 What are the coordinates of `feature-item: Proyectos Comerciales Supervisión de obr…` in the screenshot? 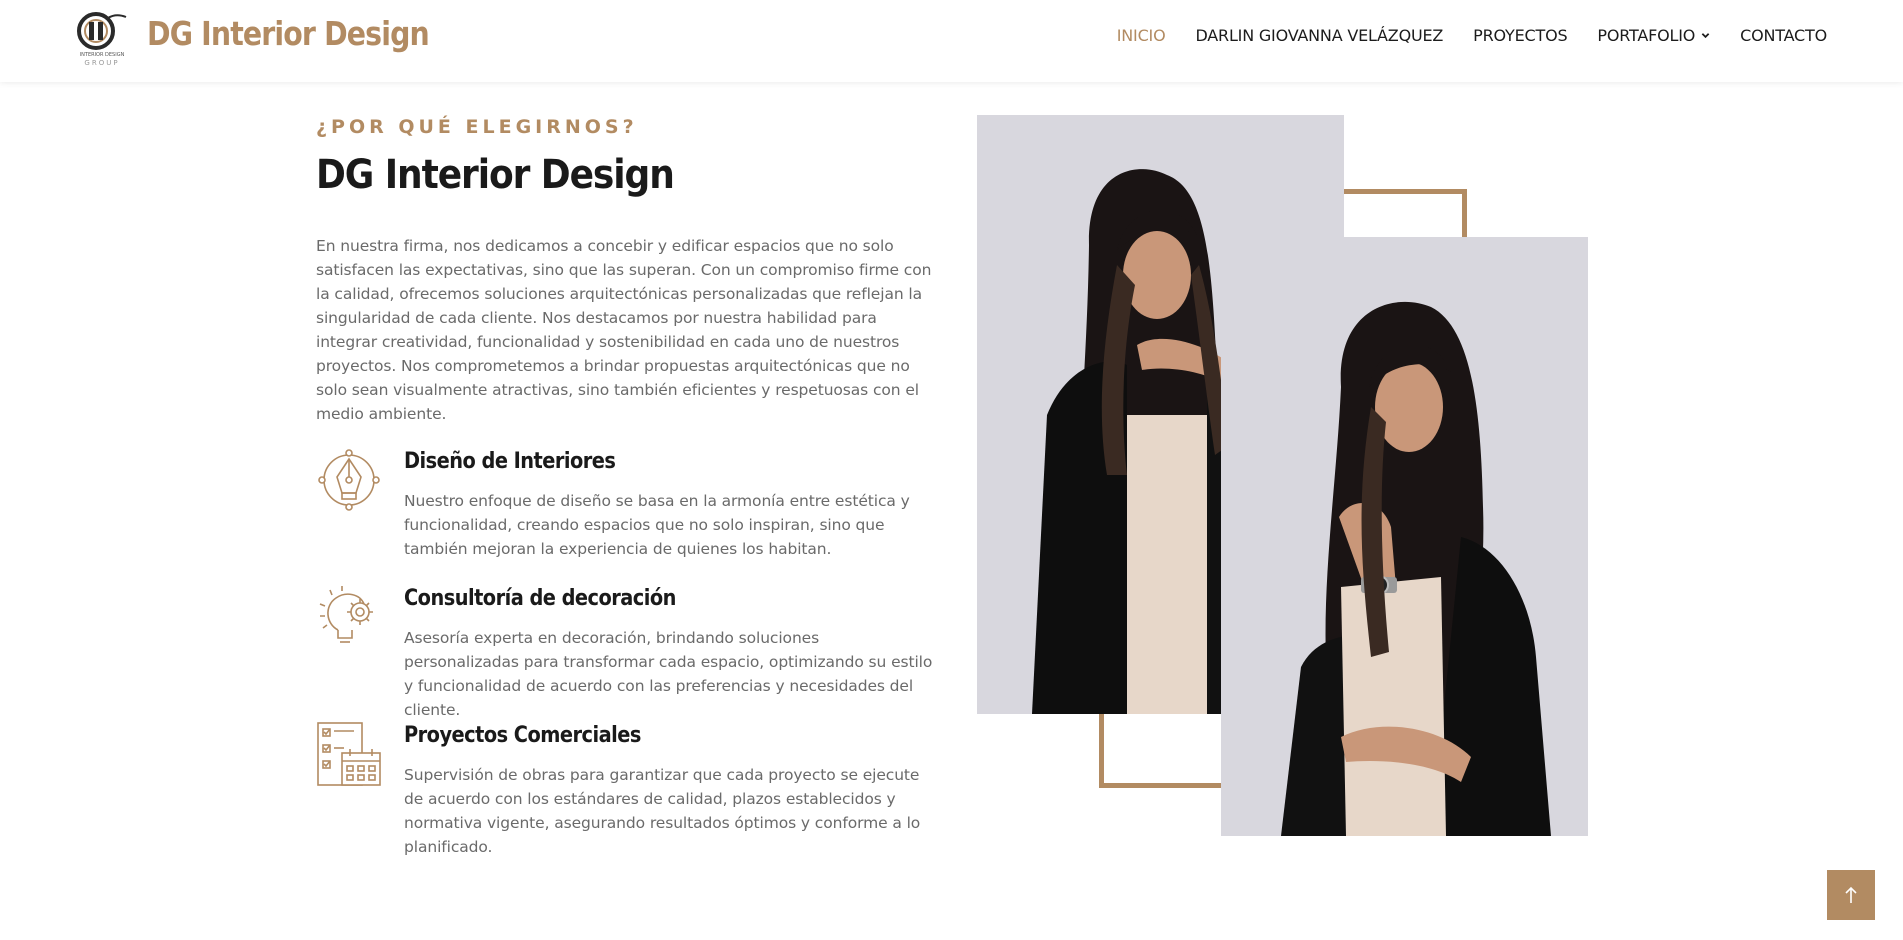 It's located at (626, 796).